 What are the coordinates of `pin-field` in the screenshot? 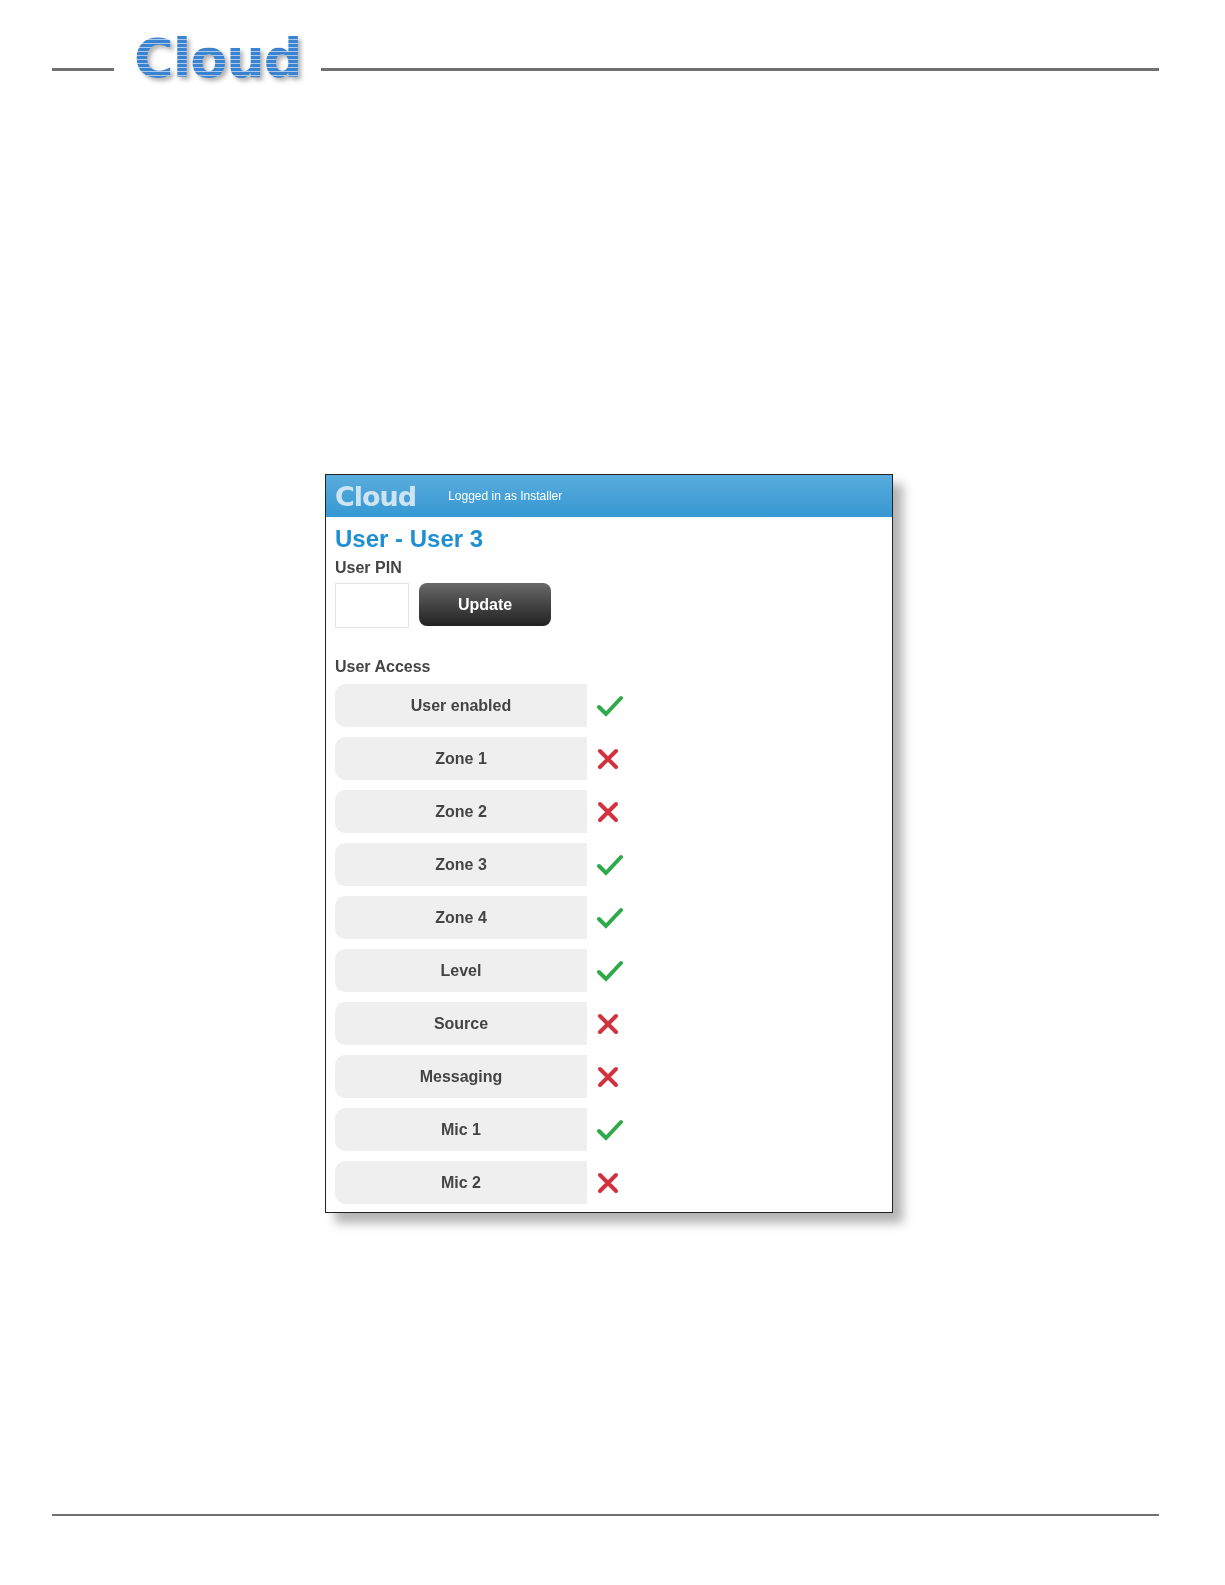 It's located at (372, 605).